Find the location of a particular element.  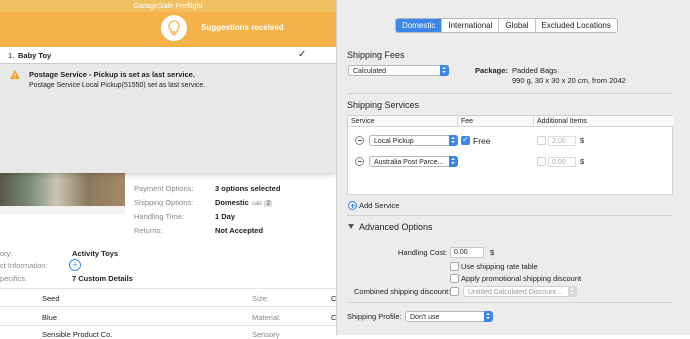

fee-type-value: Calculated is located at coordinates (370, 71).